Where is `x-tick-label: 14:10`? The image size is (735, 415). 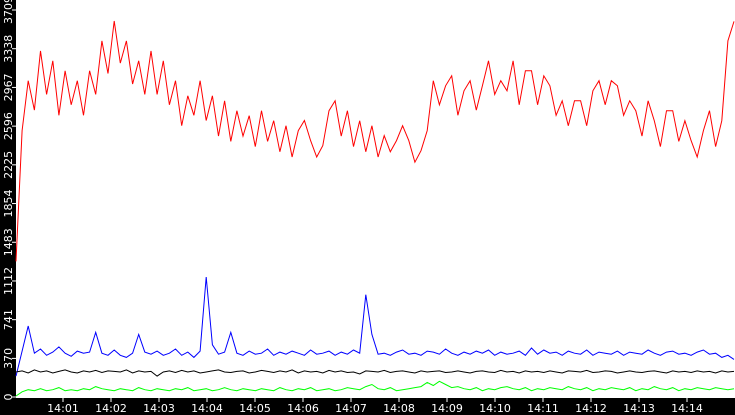 x-tick-label: 14:10 is located at coordinates (495, 408).